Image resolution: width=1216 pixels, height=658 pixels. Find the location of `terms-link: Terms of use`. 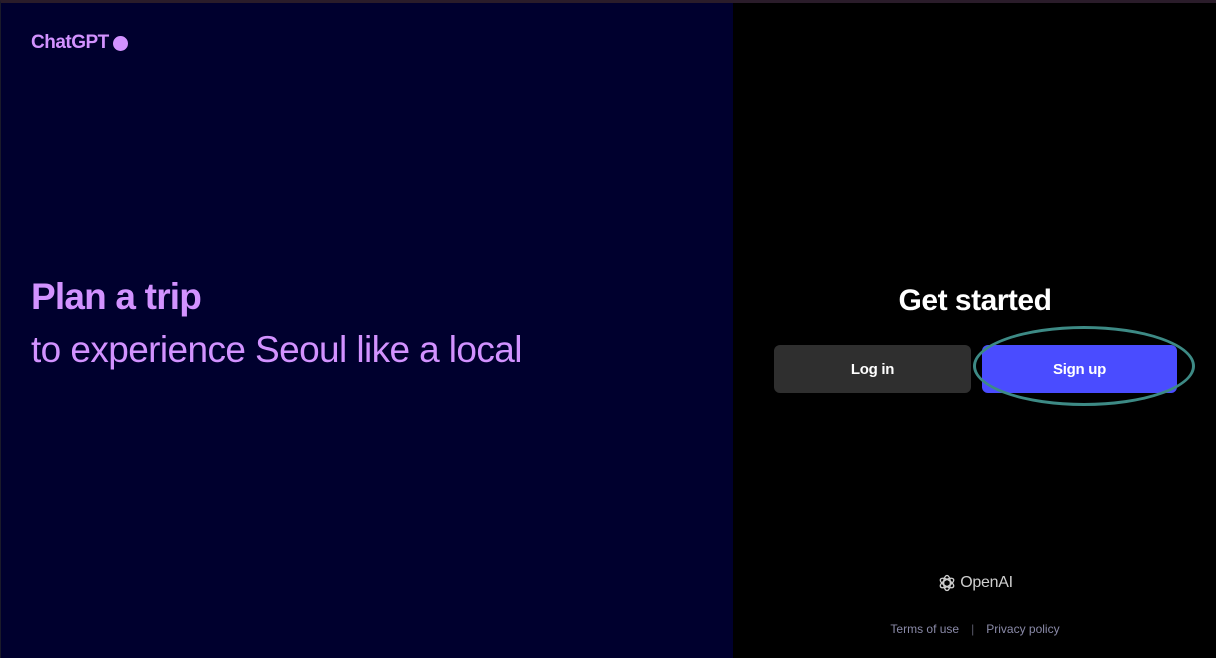

terms-link: Terms of use is located at coordinates (924, 629).